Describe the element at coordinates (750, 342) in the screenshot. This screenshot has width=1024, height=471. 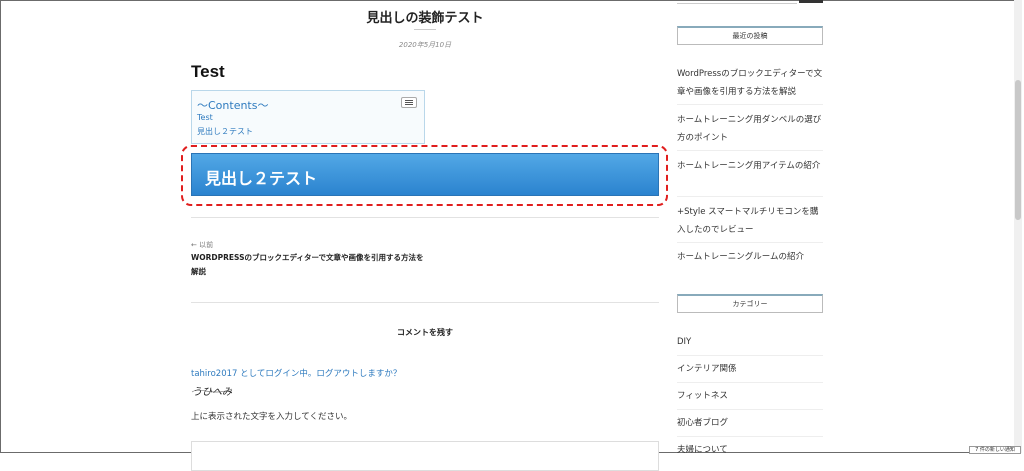
I see `category-link: DIY` at that location.